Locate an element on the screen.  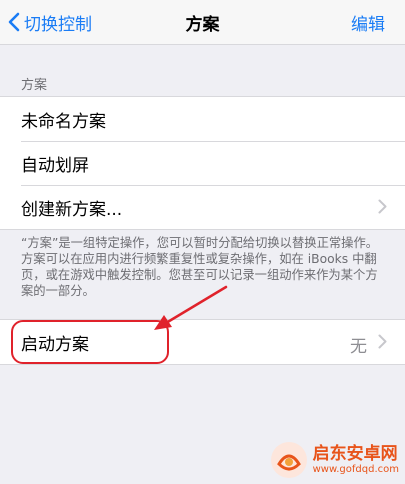
recipe-item-label: 未命名方案 is located at coordinates (63, 121).